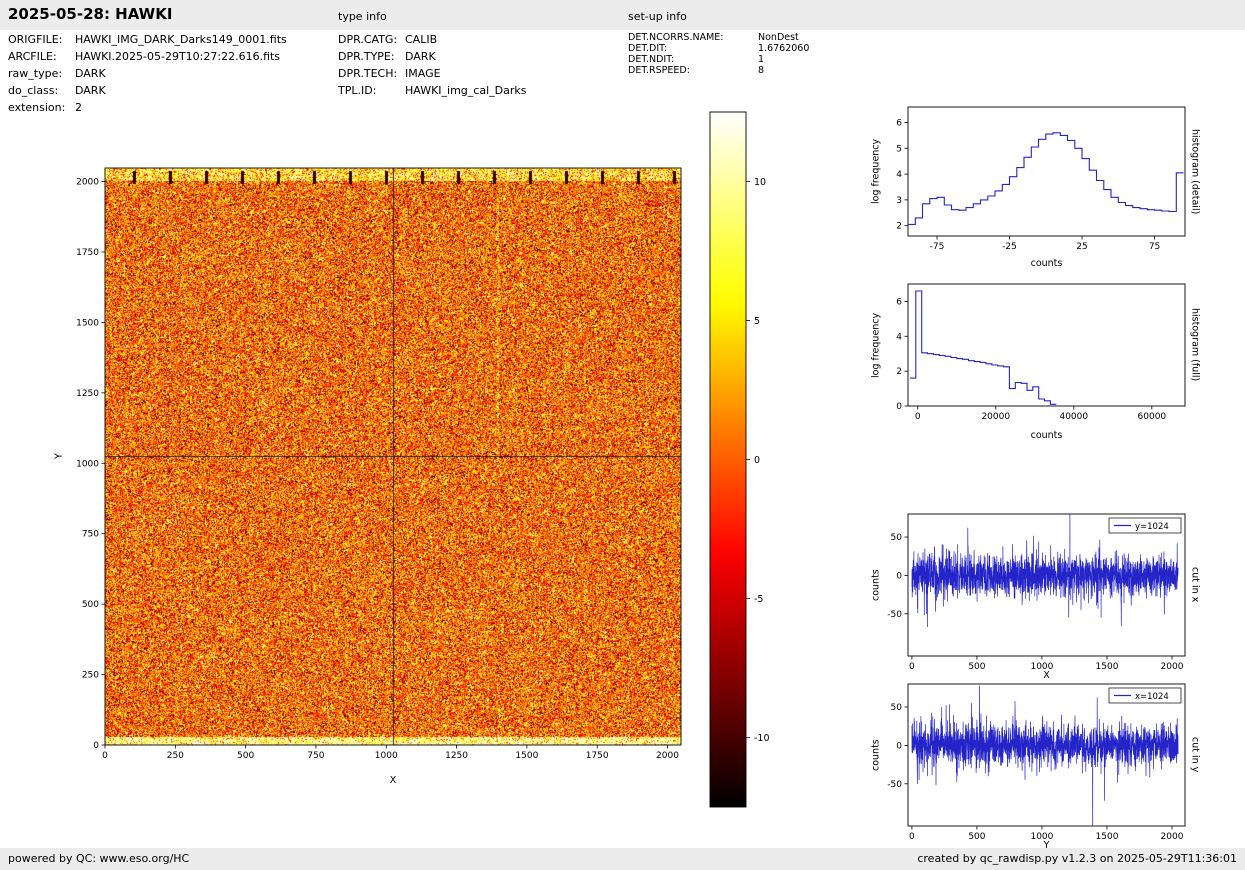  Describe the element at coordinates (1152, 417) in the screenshot. I see `x-tick-label: 60000` at that location.